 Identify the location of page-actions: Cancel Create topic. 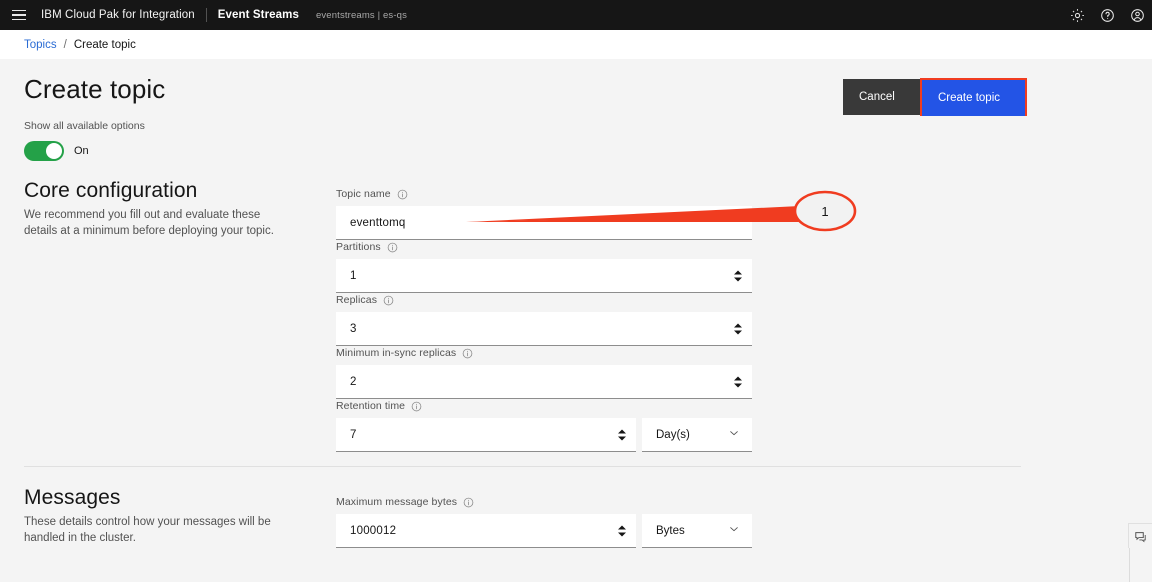
(935, 97).